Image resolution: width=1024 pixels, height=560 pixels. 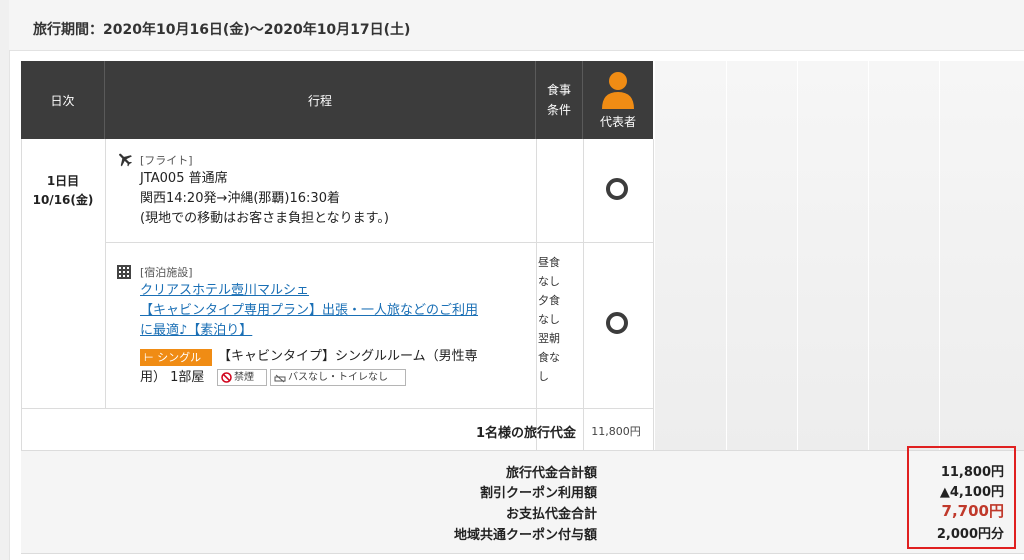 I want to click on single-room-badge-label: シングル, so click(x=179, y=357).